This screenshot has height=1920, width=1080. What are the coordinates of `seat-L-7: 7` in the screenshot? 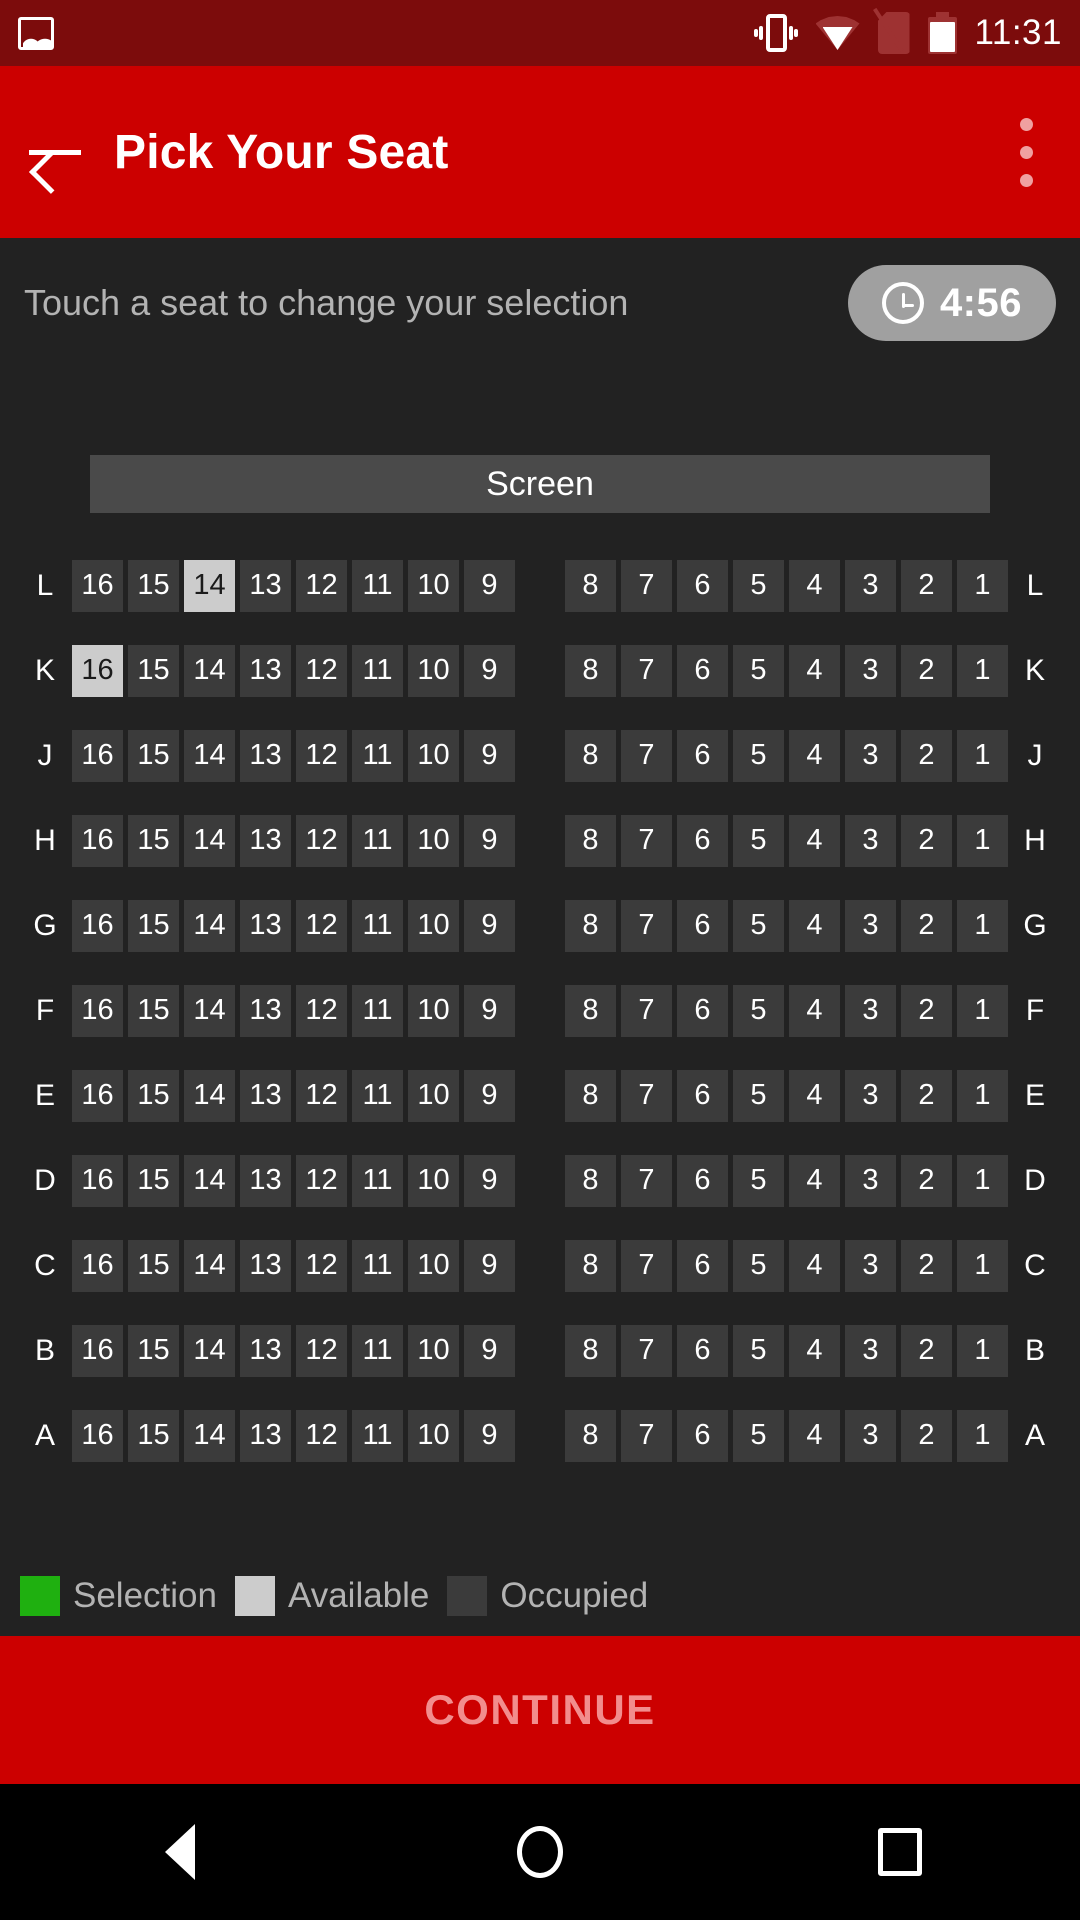 It's located at (646, 585).